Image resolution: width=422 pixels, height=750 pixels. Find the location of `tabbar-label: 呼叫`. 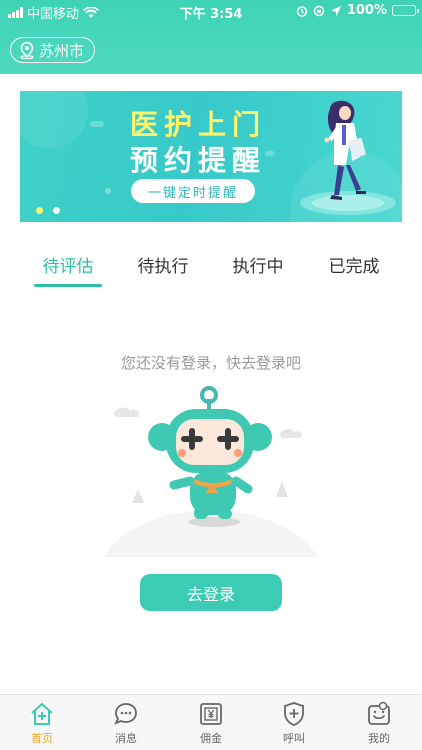

tabbar-label: 呼叫 is located at coordinates (294, 738).